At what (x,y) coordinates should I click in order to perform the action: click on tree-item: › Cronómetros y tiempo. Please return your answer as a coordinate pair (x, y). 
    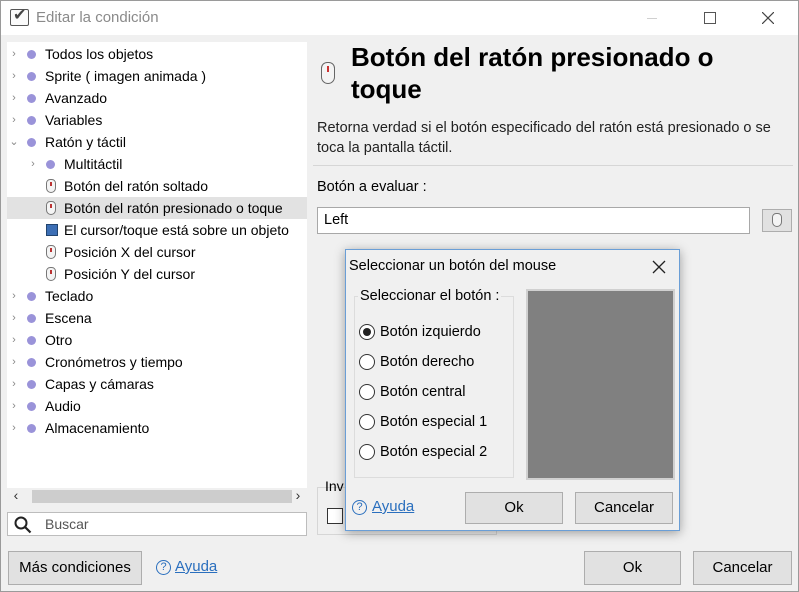
    Looking at the image, I should click on (157, 362).